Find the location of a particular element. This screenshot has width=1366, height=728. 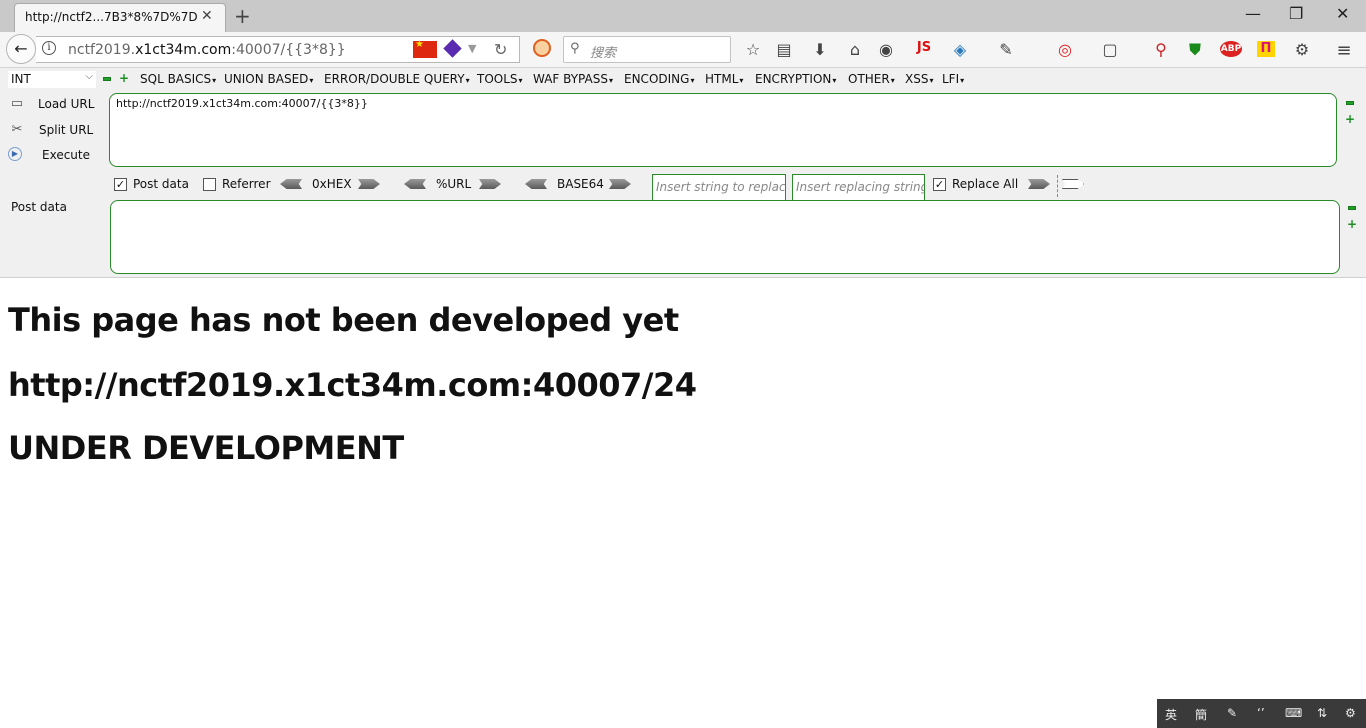

replace-reverse-arrow-icon is located at coordinates (1073, 184).